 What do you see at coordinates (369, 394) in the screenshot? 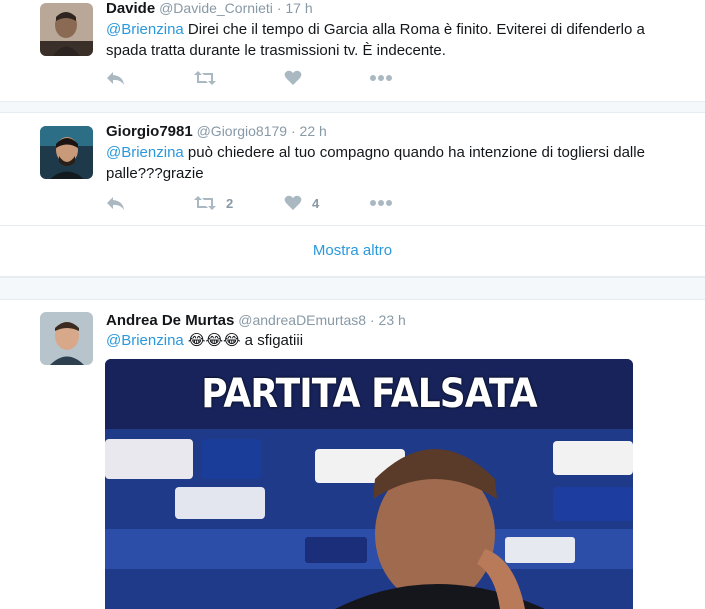
I see `media-caption: PARTITA FALSATA` at bounding box center [369, 394].